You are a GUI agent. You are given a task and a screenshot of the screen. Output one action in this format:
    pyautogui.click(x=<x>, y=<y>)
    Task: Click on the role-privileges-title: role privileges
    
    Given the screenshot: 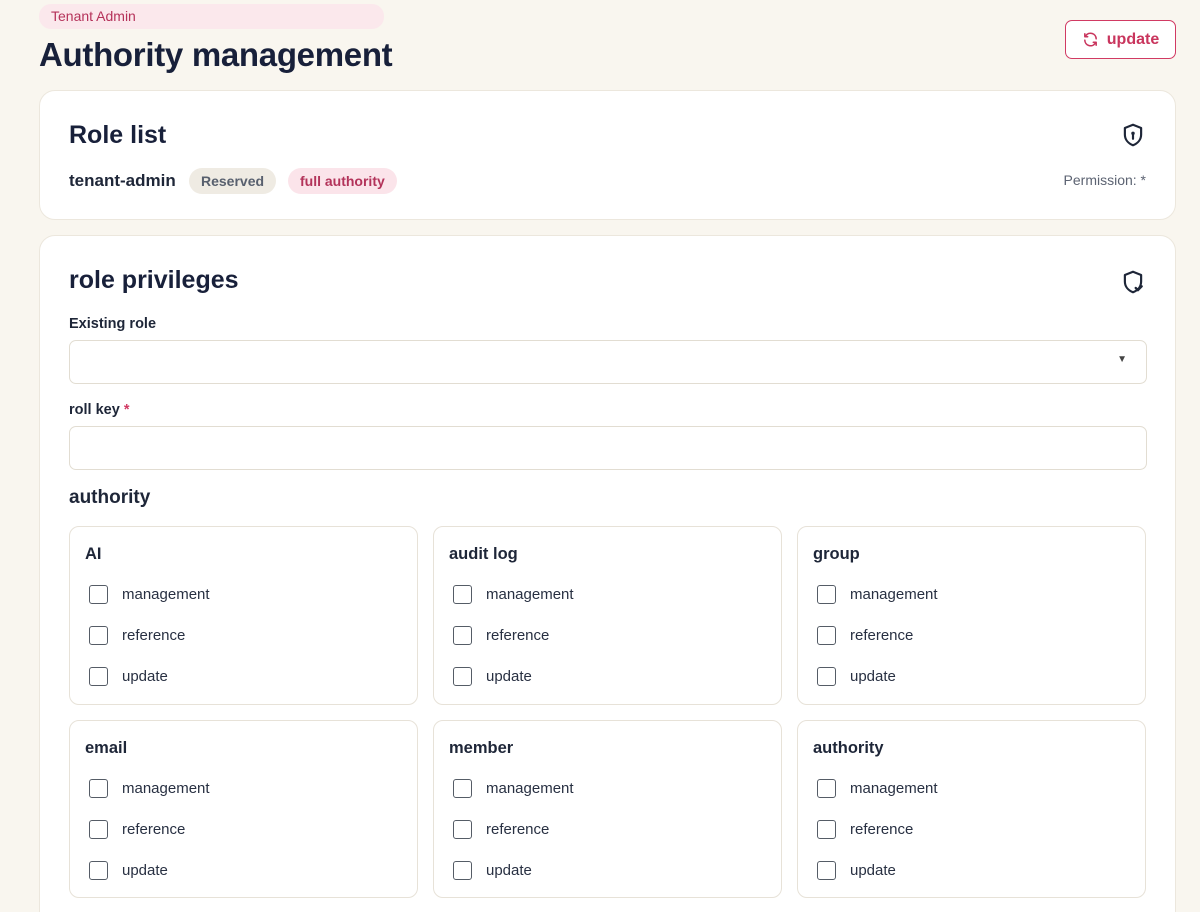 What is the action you would take?
    pyautogui.click(x=154, y=280)
    